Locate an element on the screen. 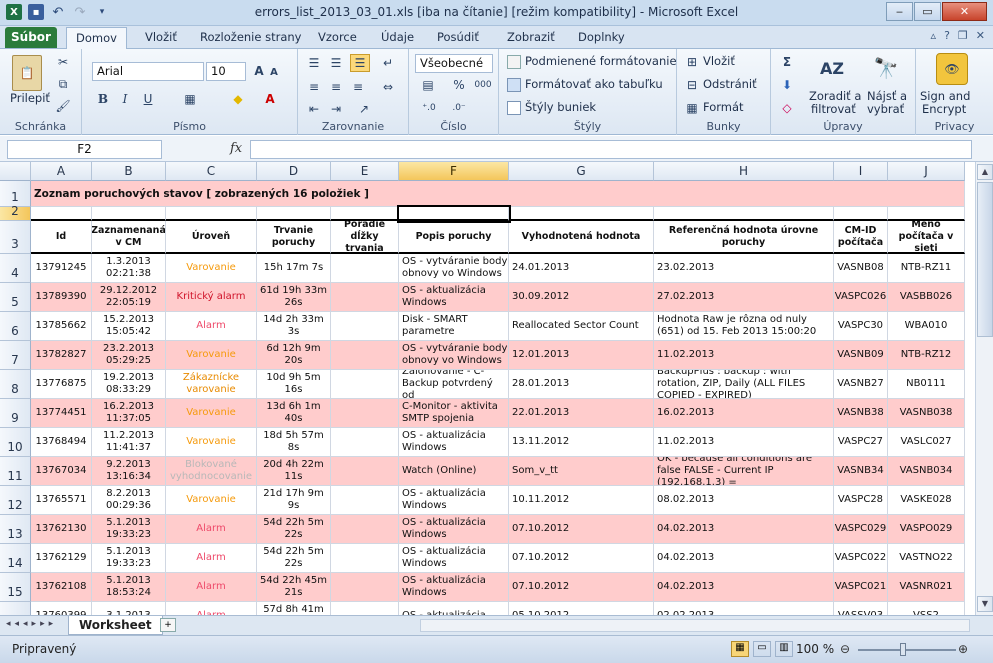 Image resolution: width=993 pixels, height=663 pixels. align-left-icon: ≡ is located at coordinates (314, 87).